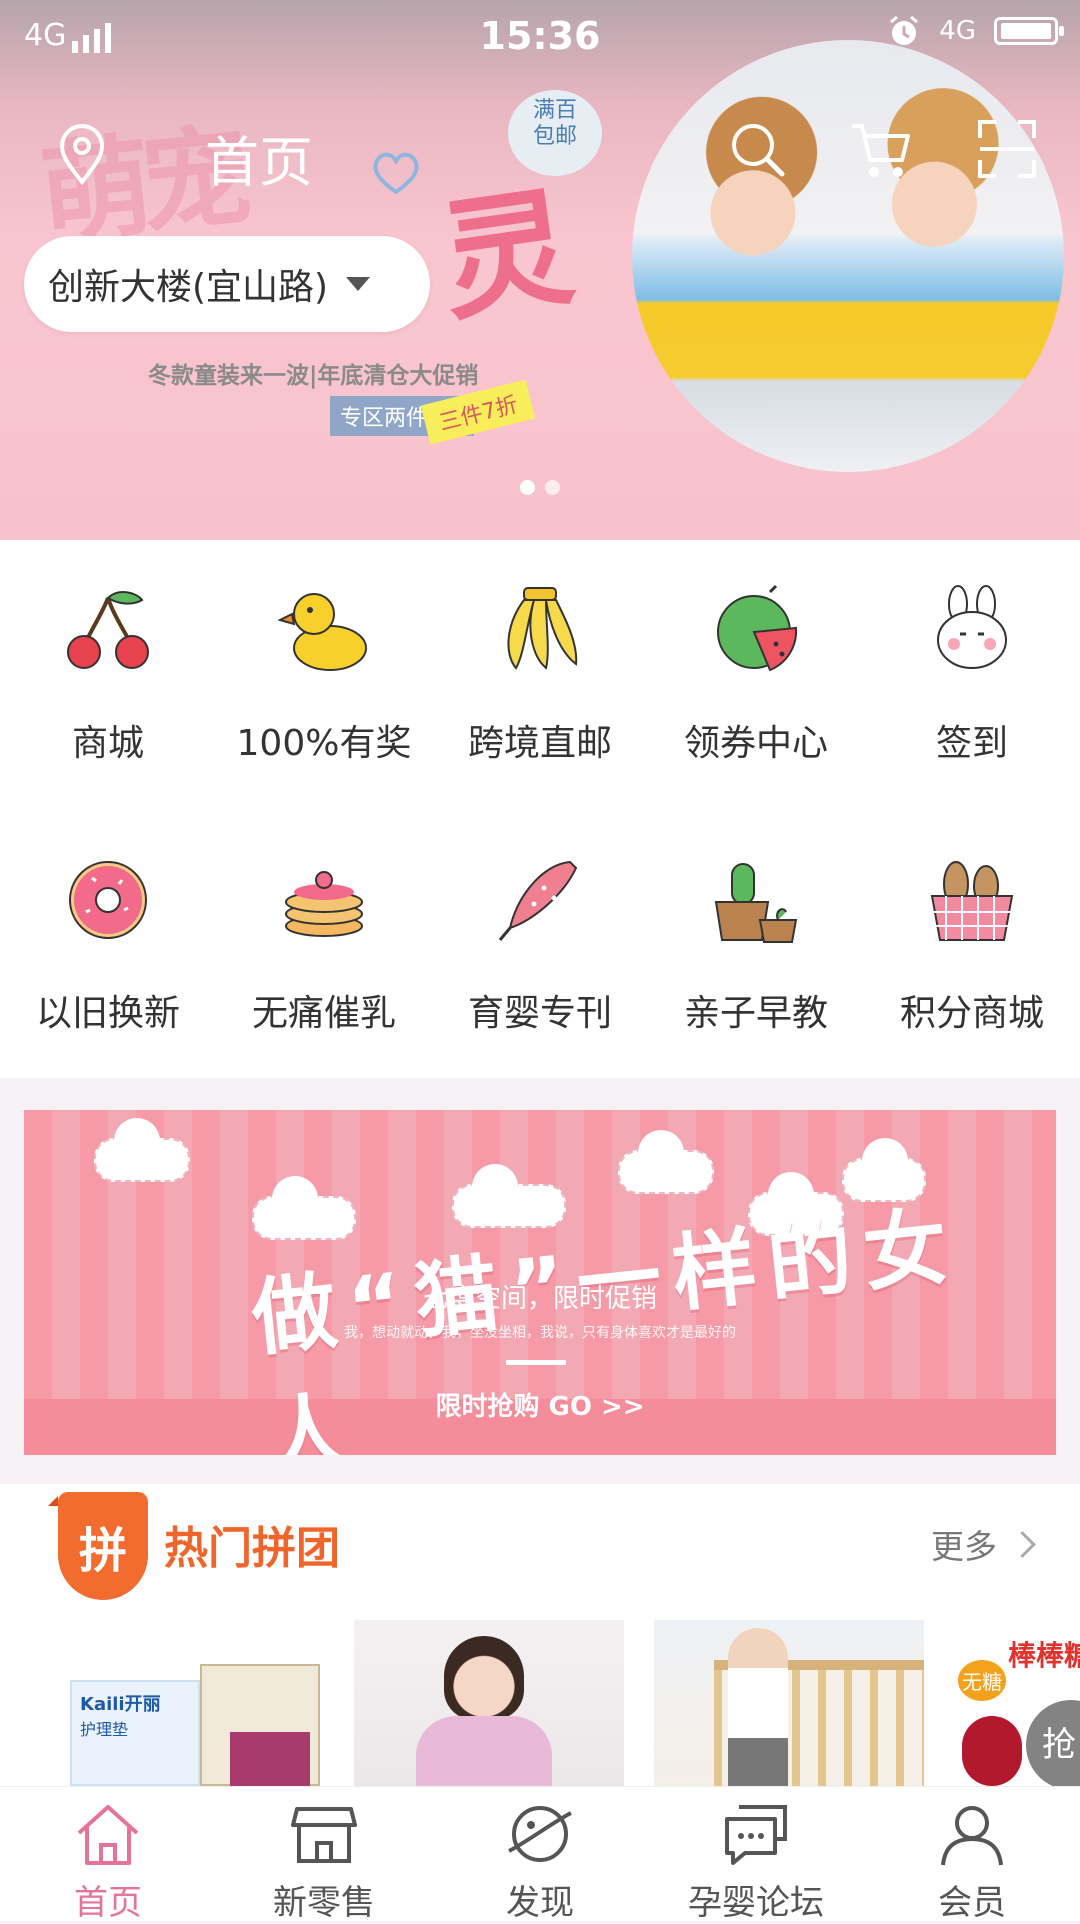 The width and height of the screenshot is (1080, 1924). What do you see at coordinates (252, 1548) in the screenshot?
I see `section-title: 热门拼团` at bounding box center [252, 1548].